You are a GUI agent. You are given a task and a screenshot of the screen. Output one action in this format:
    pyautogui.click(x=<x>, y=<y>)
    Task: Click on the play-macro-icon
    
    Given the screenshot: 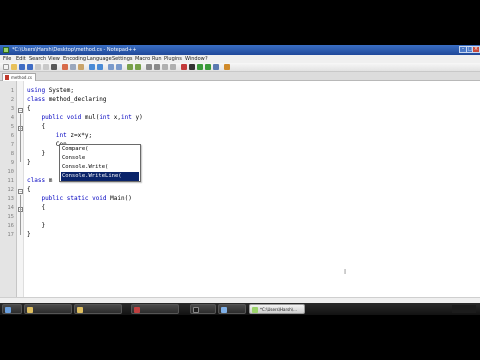 What is the action you would take?
    pyautogui.click(x=200, y=67)
    